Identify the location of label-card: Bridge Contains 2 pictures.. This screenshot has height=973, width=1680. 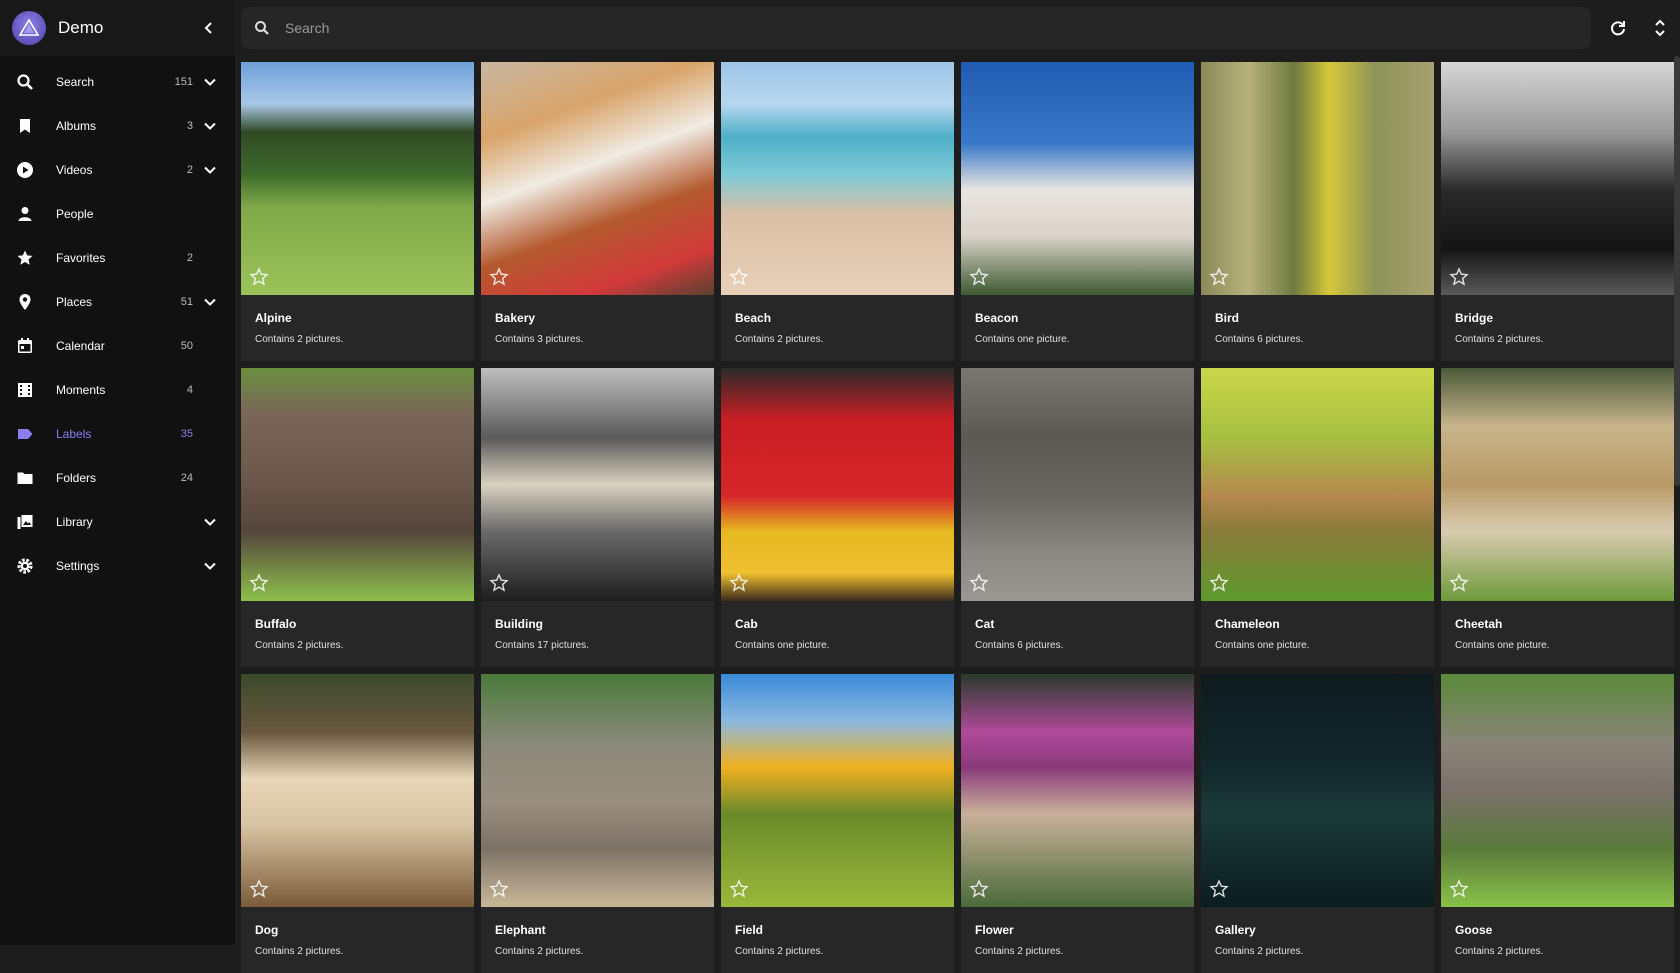
(1557, 211).